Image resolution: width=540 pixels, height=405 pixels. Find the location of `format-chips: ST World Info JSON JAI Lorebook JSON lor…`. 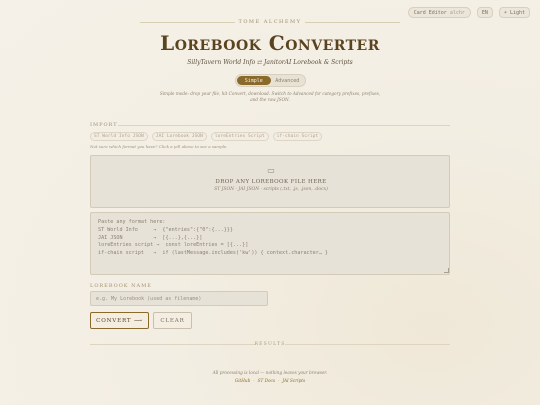

format-chips: ST World Info JSON JAI Lorebook JSON lor… is located at coordinates (206, 136).